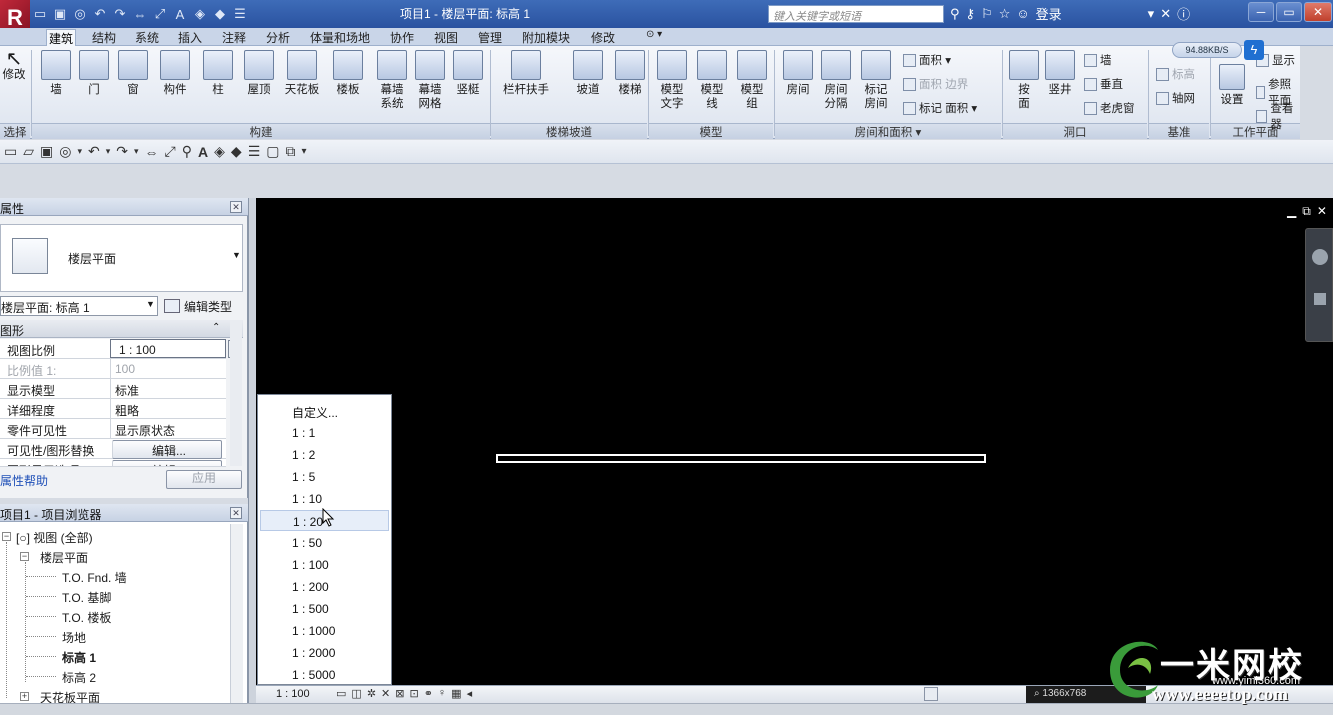  Describe the element at coordinates (24, 696) in the screenshot. I see `expand-icon: +` at that location.